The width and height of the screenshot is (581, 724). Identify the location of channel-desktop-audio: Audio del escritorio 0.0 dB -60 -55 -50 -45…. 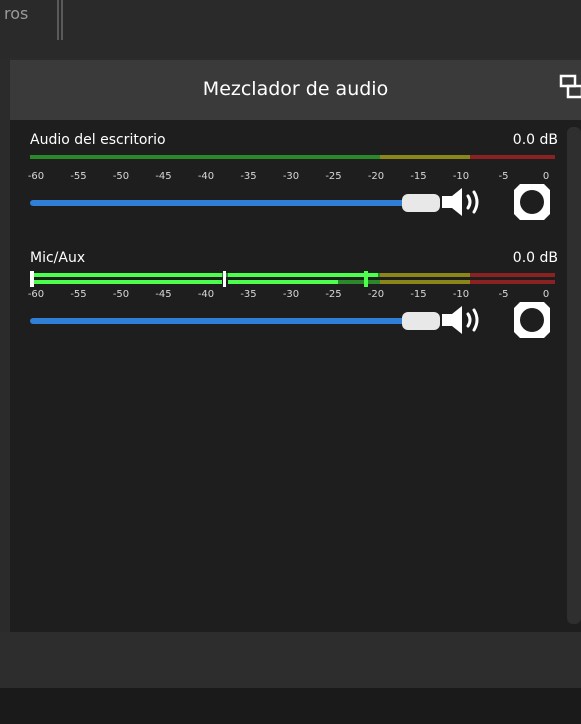
(290, 187).